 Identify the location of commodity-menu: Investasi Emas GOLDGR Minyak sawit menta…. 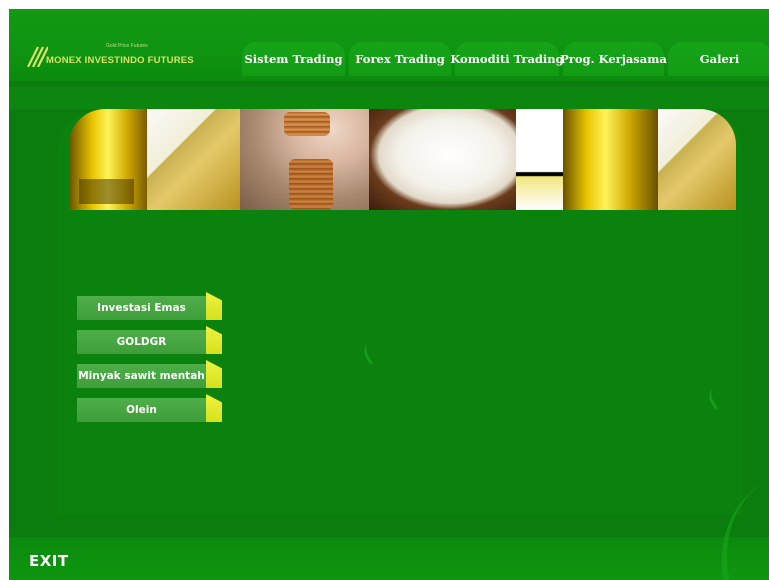
(150, 362).